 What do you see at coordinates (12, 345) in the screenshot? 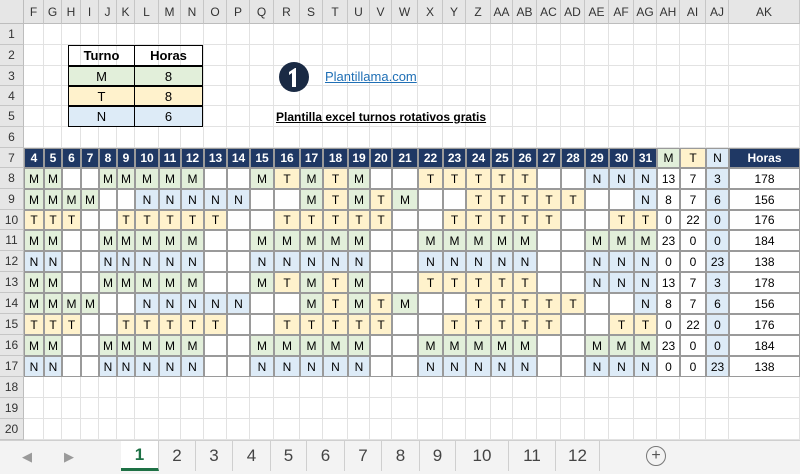
I see `row-header: 16` at bounding box center [12, 345].